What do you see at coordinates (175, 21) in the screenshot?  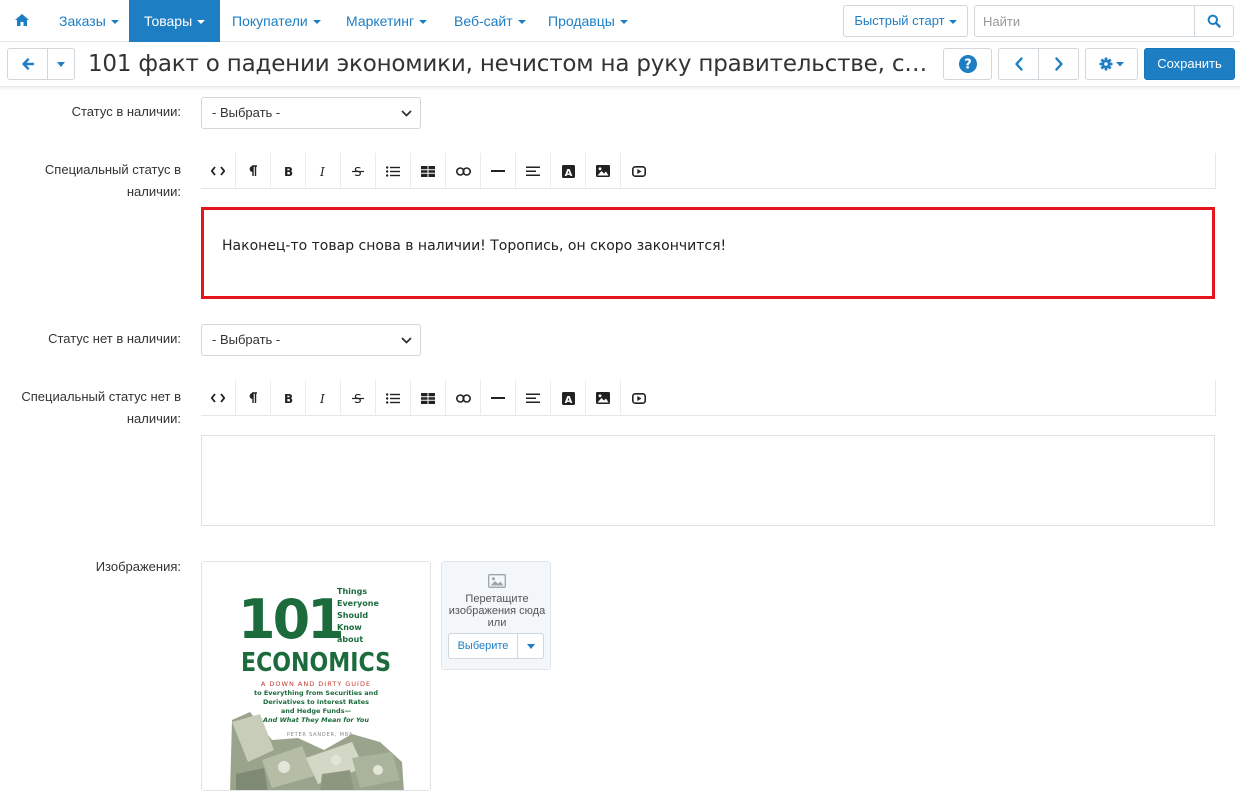 I see `nav-products: Товары` at bounding box center [175, 21].